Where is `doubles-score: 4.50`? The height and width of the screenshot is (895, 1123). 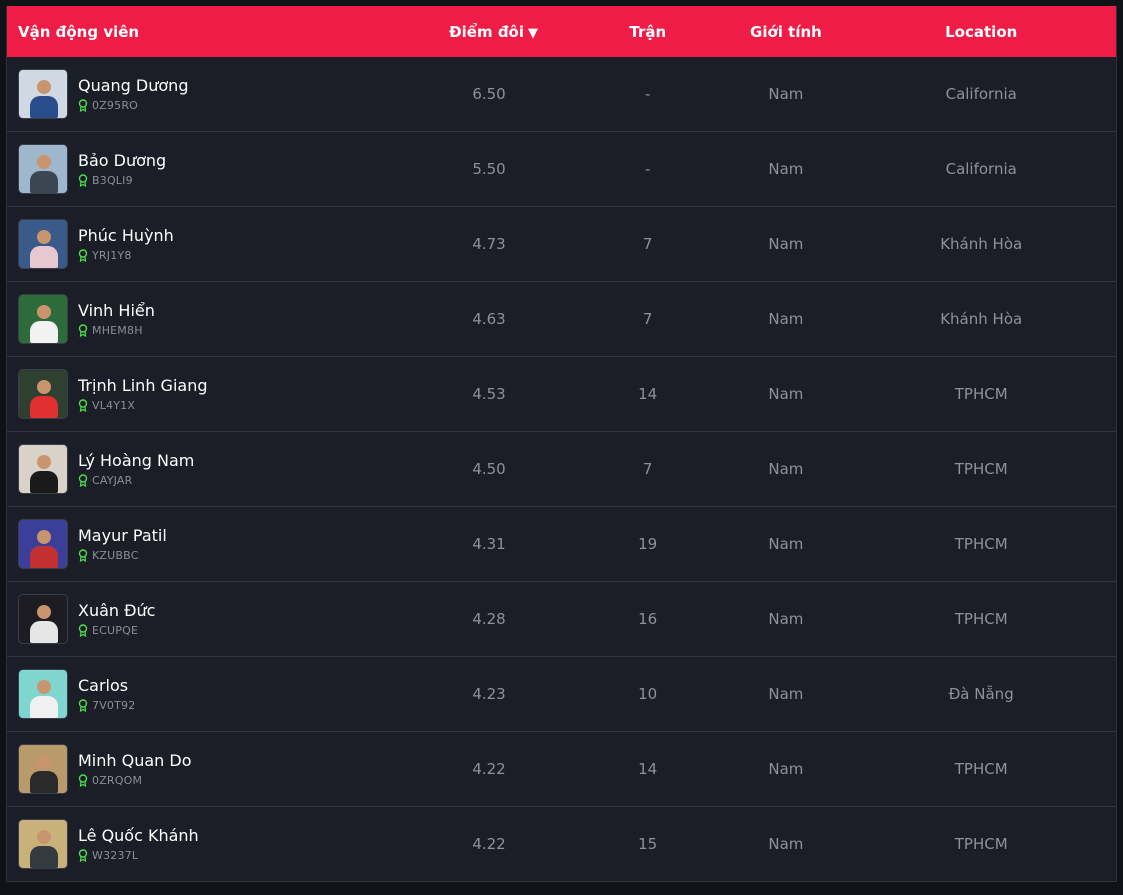 doubles-score: 4.50 is located at coordinates (489, 469).